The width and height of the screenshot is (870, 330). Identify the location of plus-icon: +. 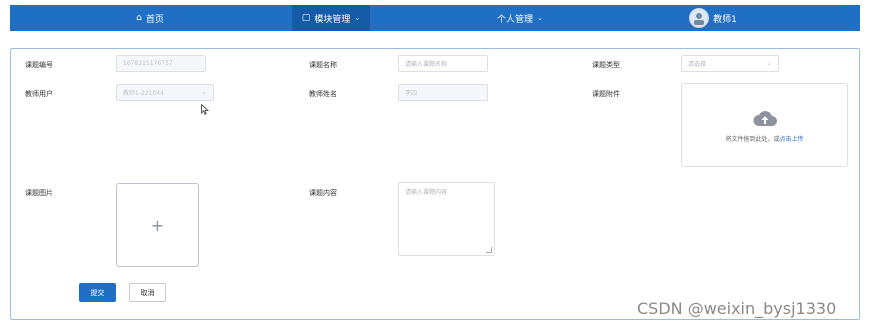
(157, 225).